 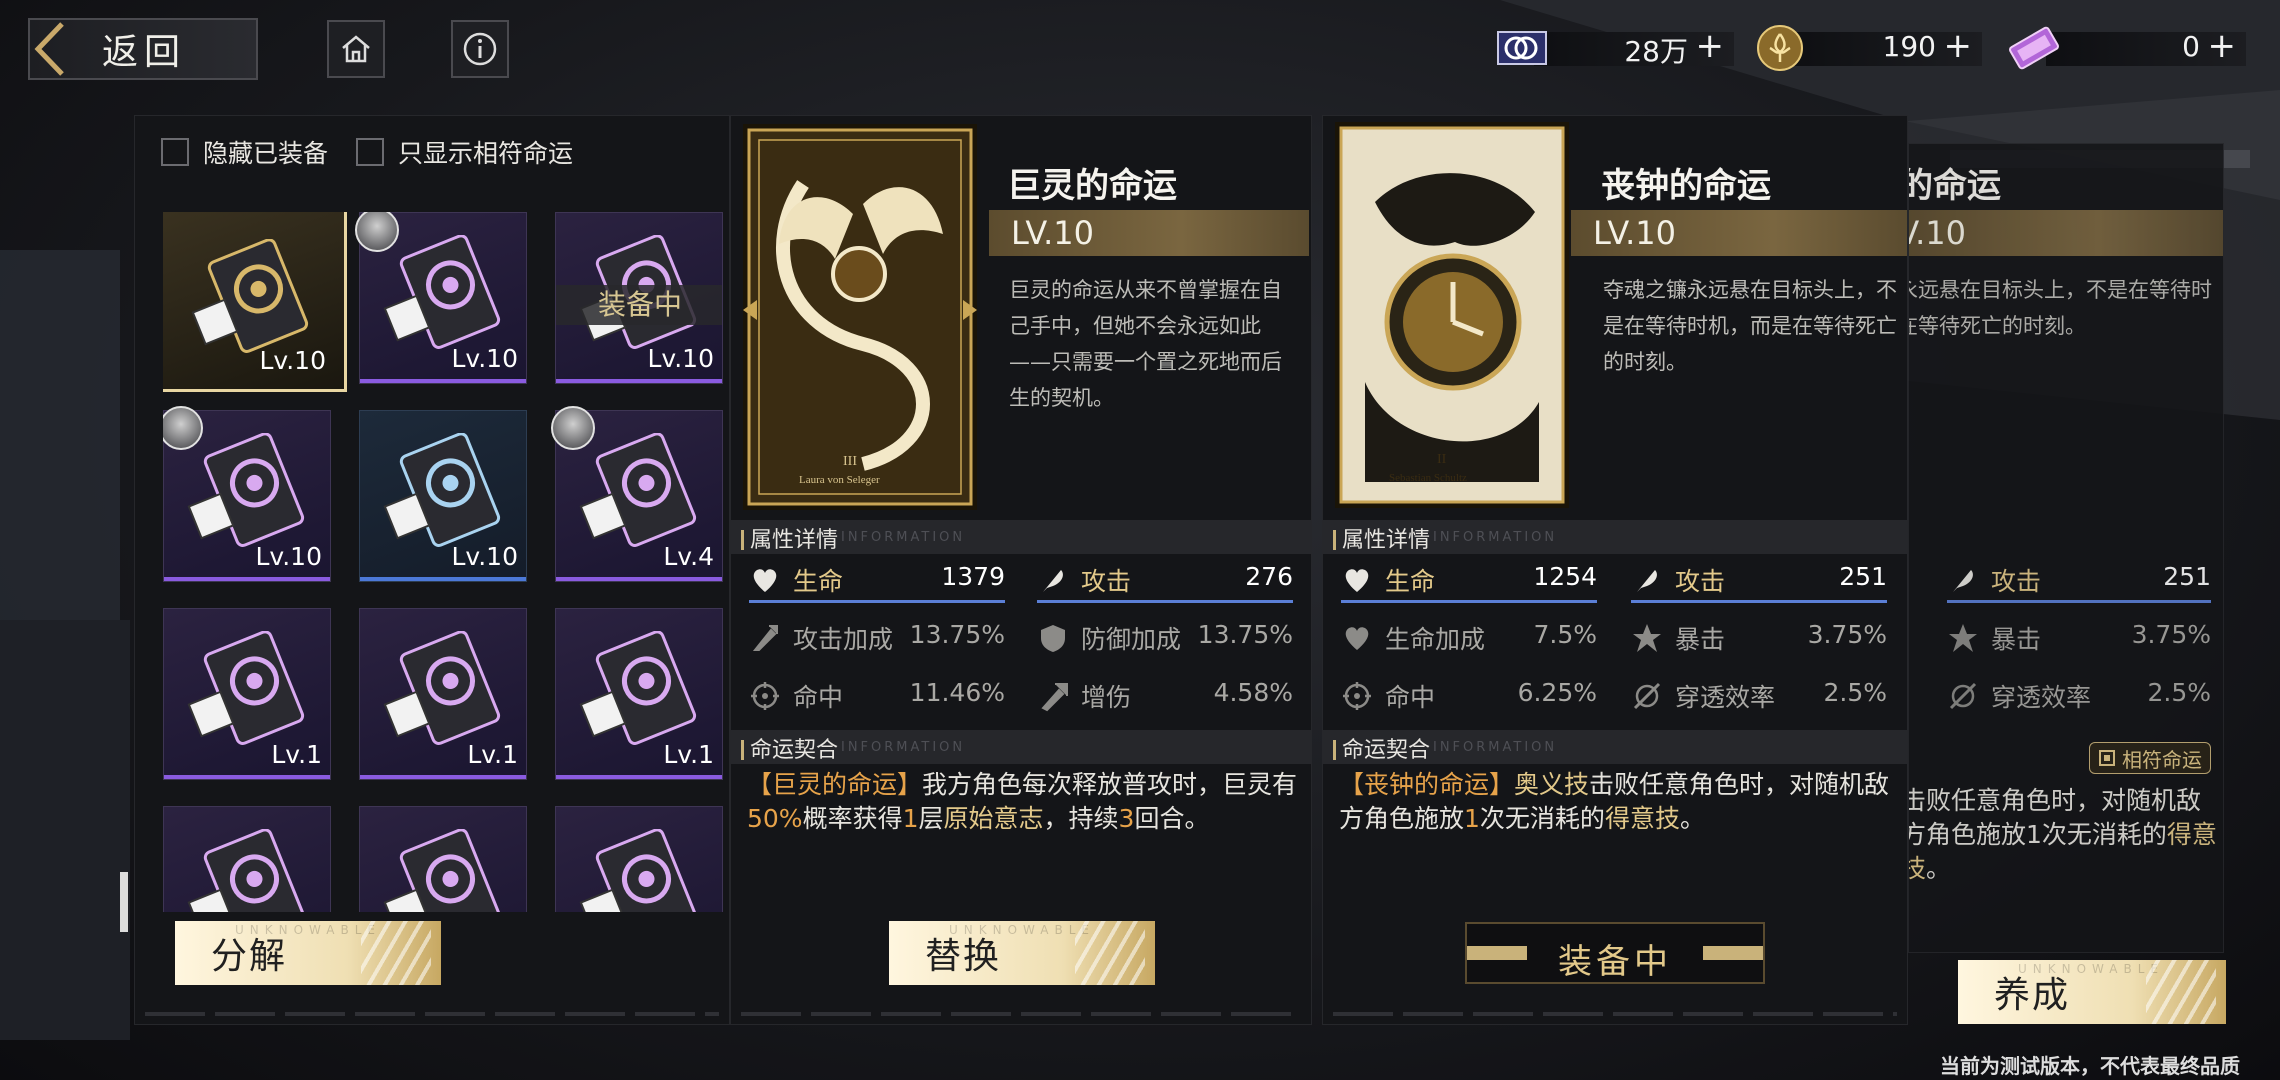 I want to click on defense-boost-icon, so click(x=1053, y=638).